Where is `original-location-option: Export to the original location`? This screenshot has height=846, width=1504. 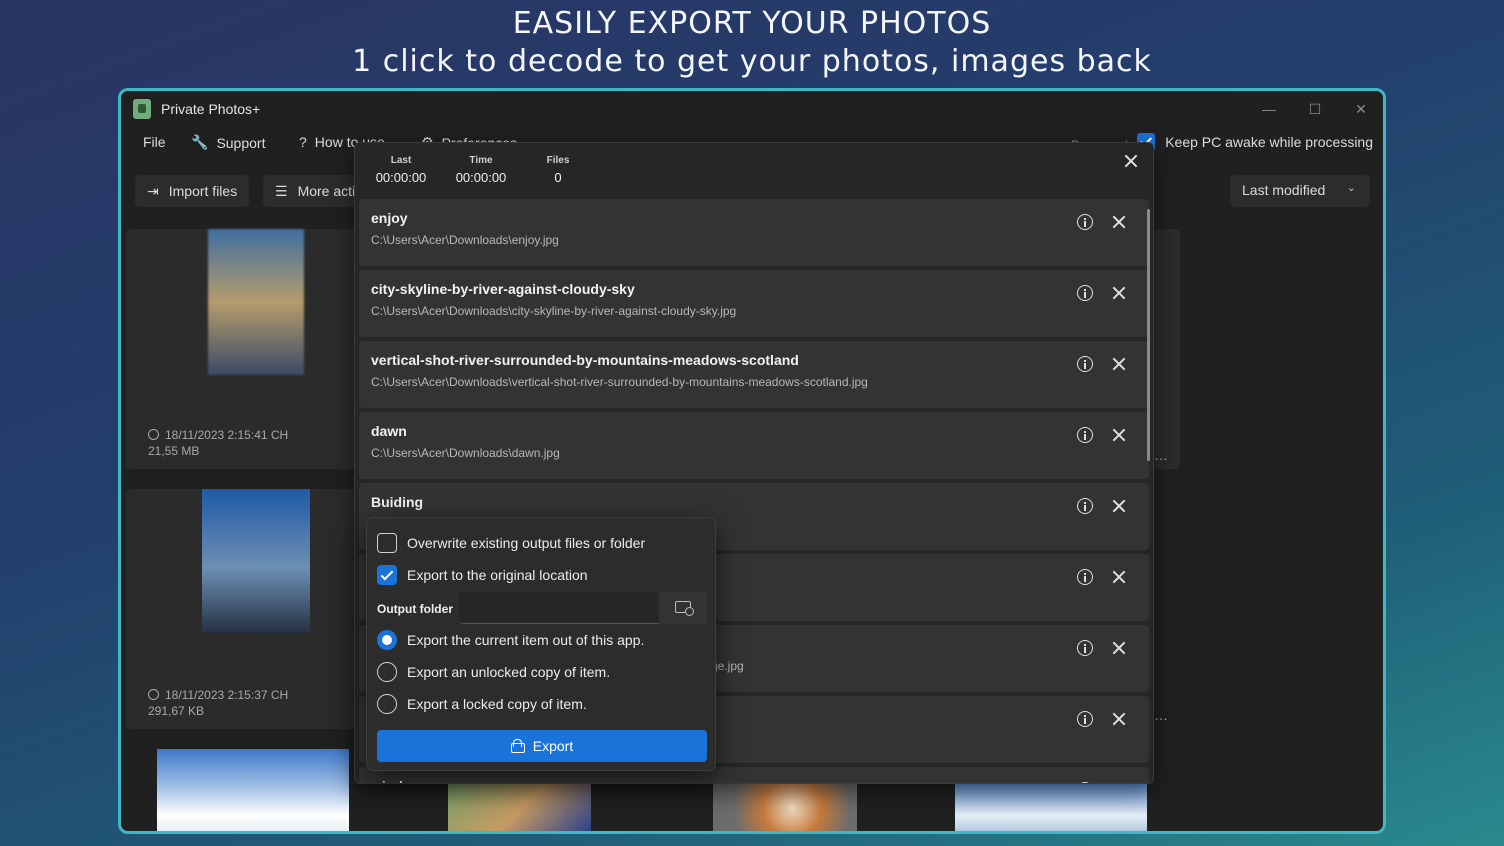 original-location-option: Export to the original location is located at coordinates (482, 575).